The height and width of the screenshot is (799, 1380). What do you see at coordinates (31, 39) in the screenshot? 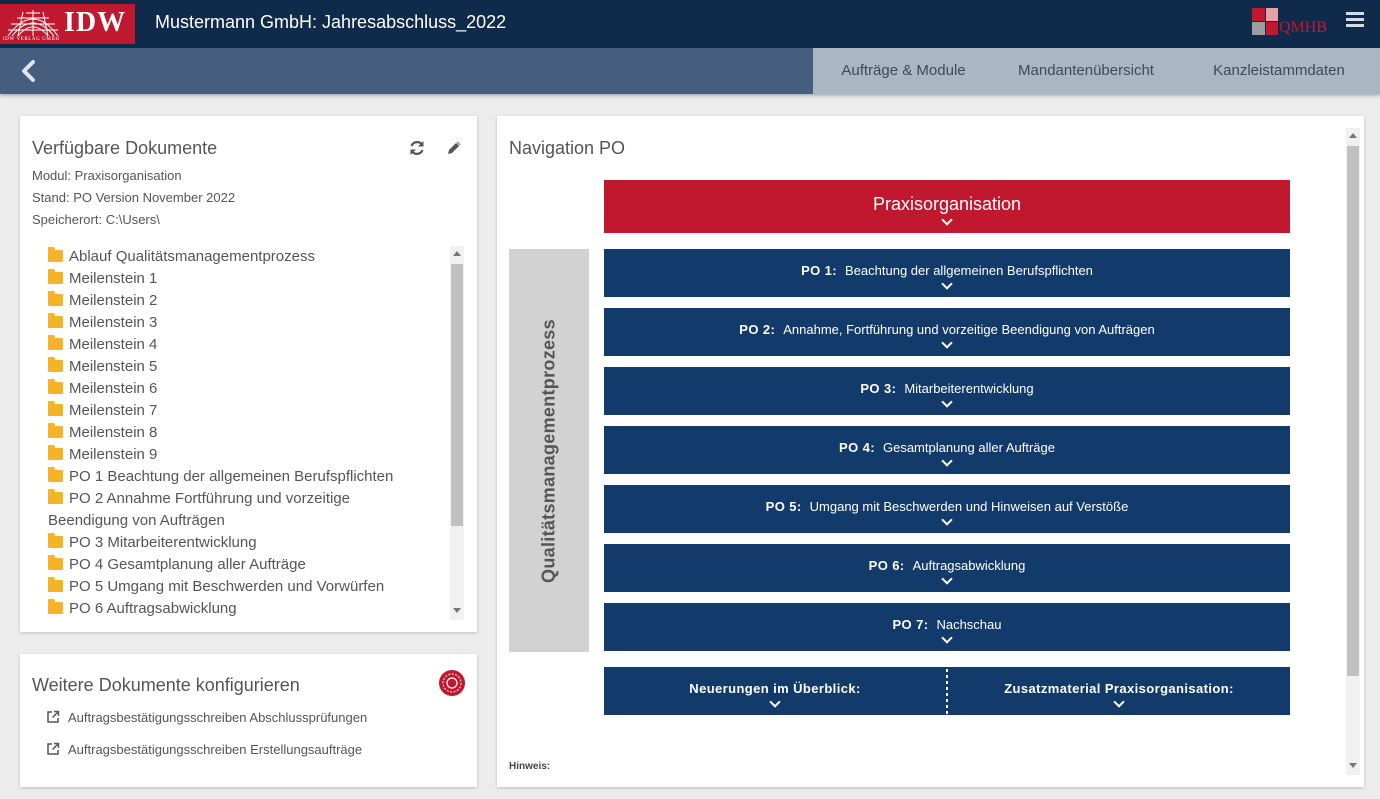
I see `logo-subtext: IDW VERLAG GMBH` at bounding box center [31, 39].